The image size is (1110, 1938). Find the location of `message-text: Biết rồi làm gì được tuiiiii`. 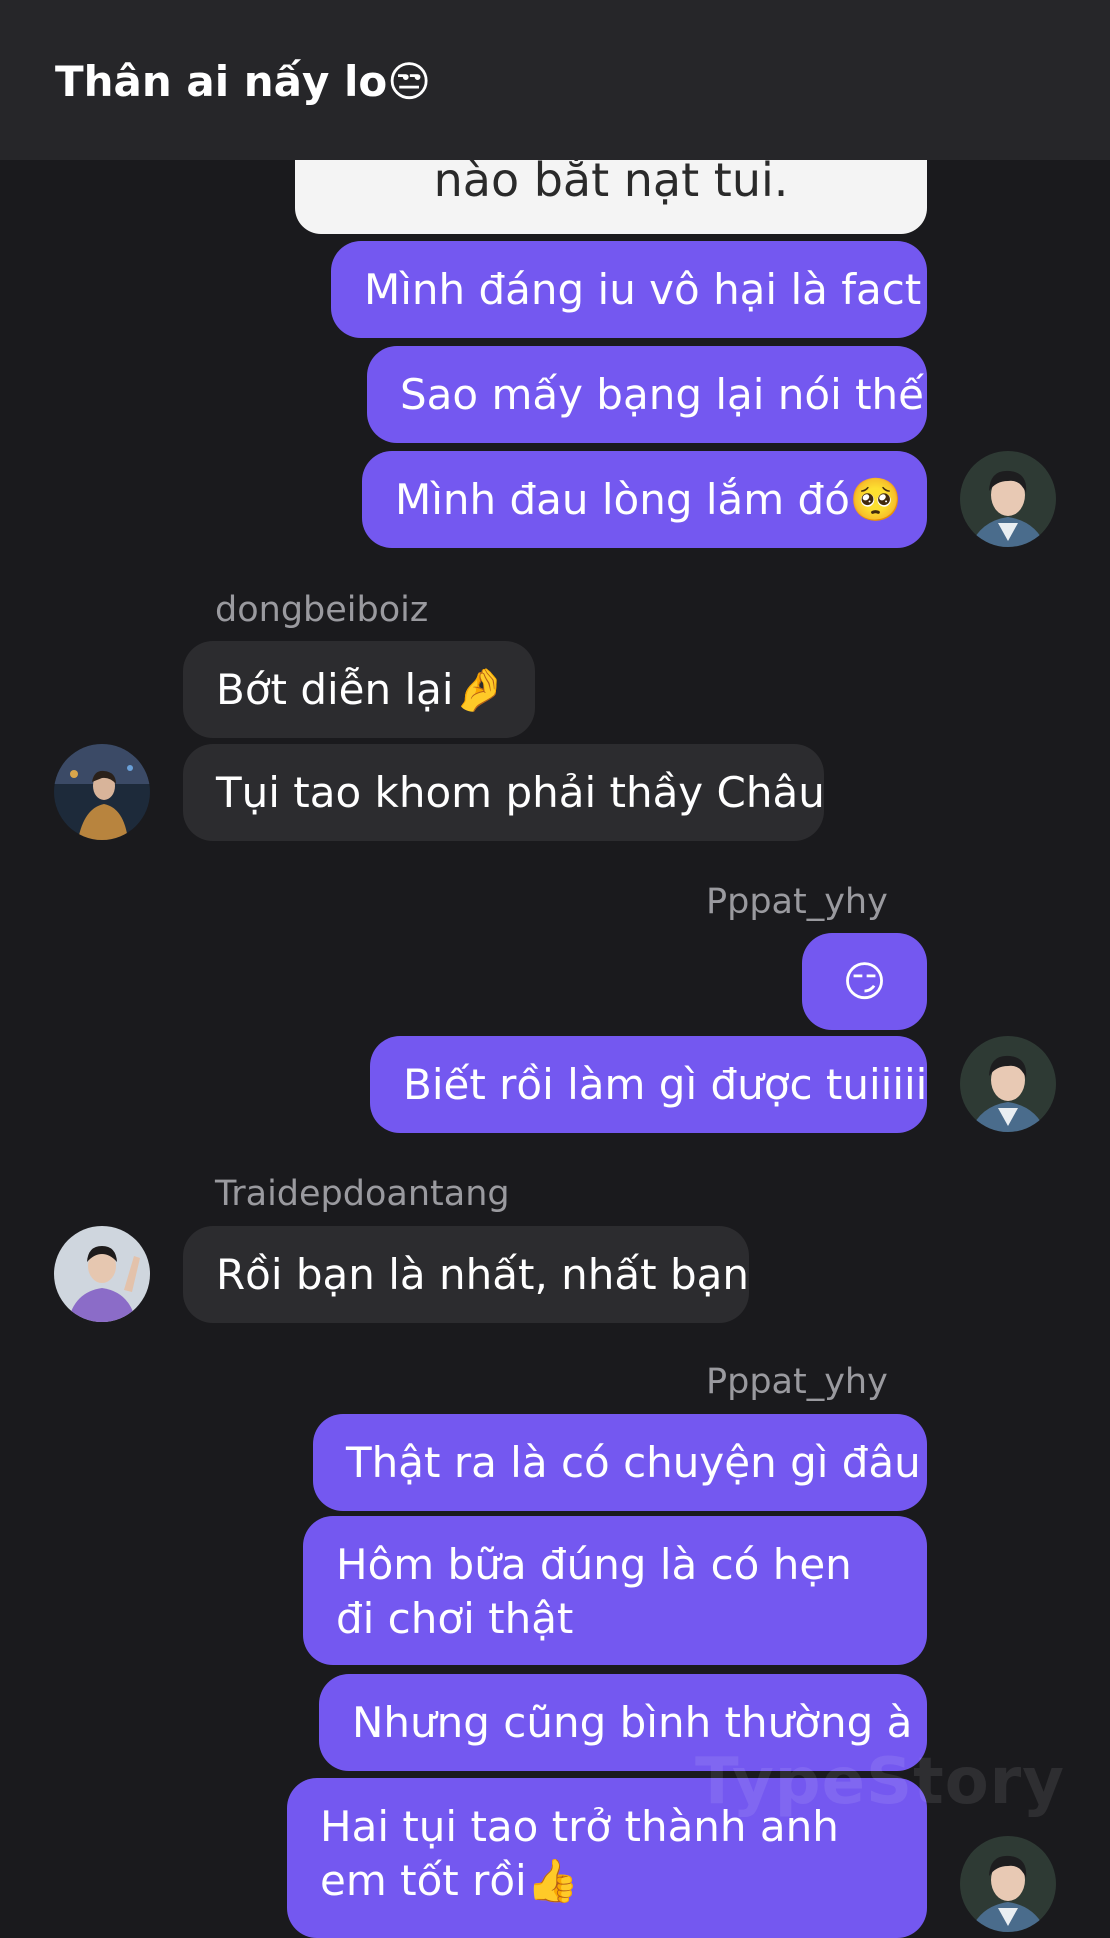

message-text: Biết rồi làm gì được tuiiiii is located at coordinates (665, 1084).